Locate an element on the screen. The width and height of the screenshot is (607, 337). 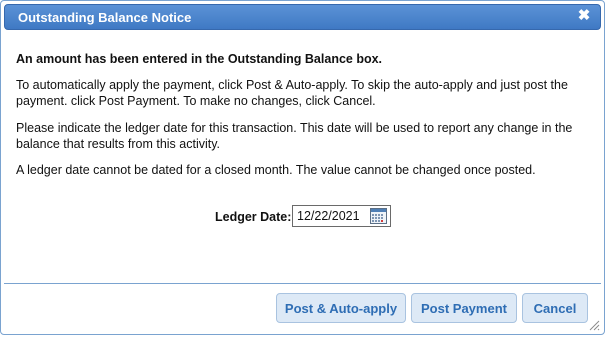
ledger-date-row: Ledger Date: is located at coordinates (303, 217).